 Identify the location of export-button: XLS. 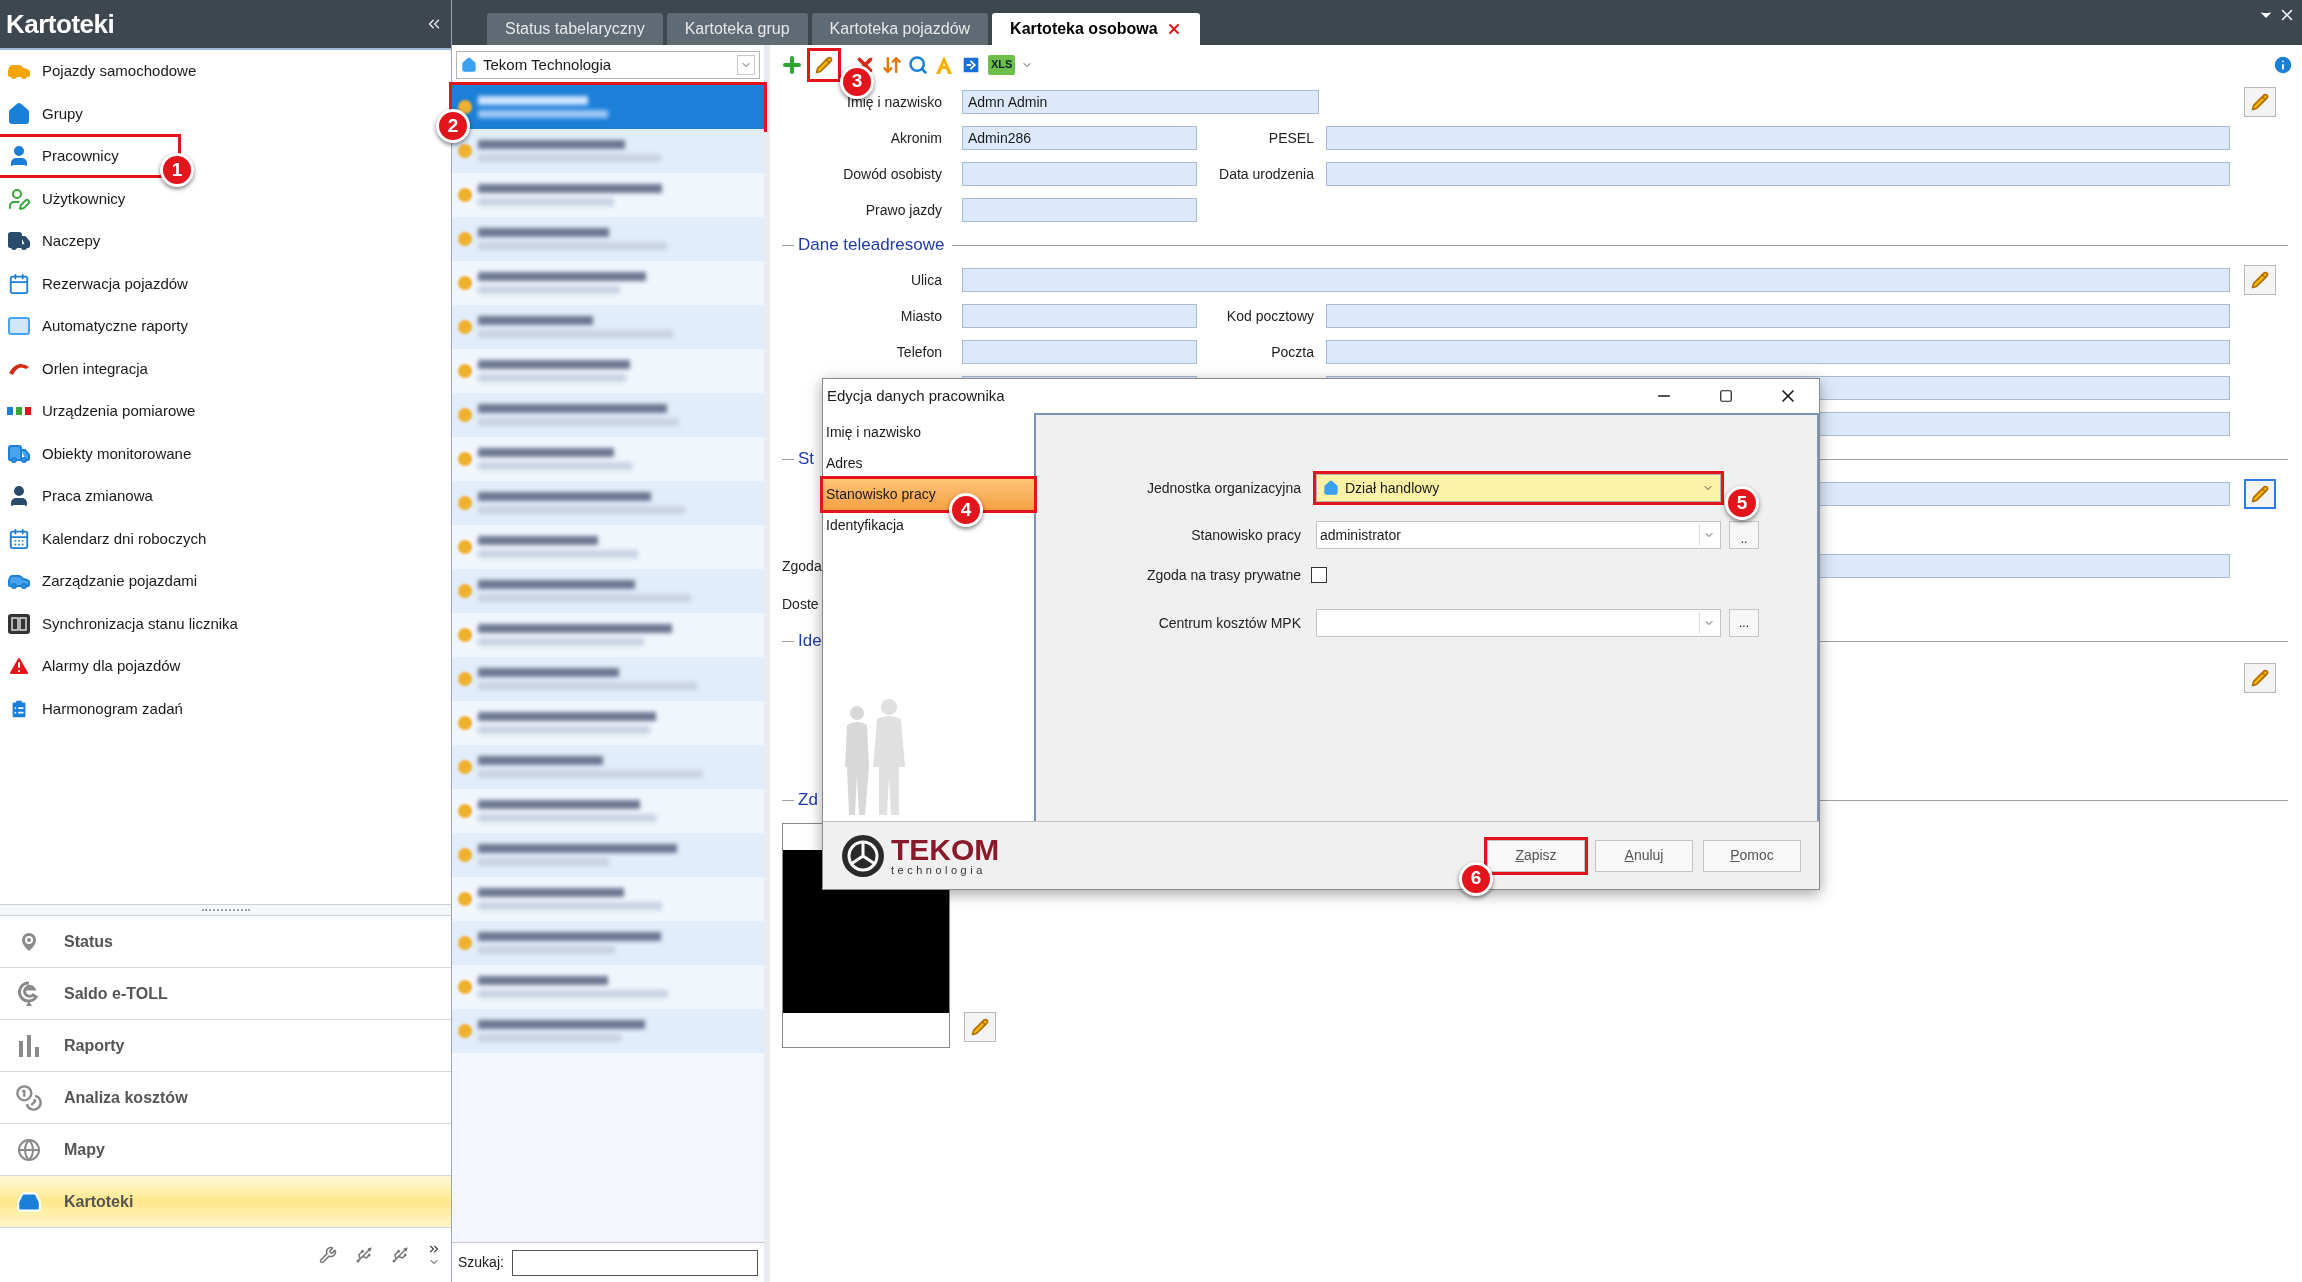
(1002, 64).